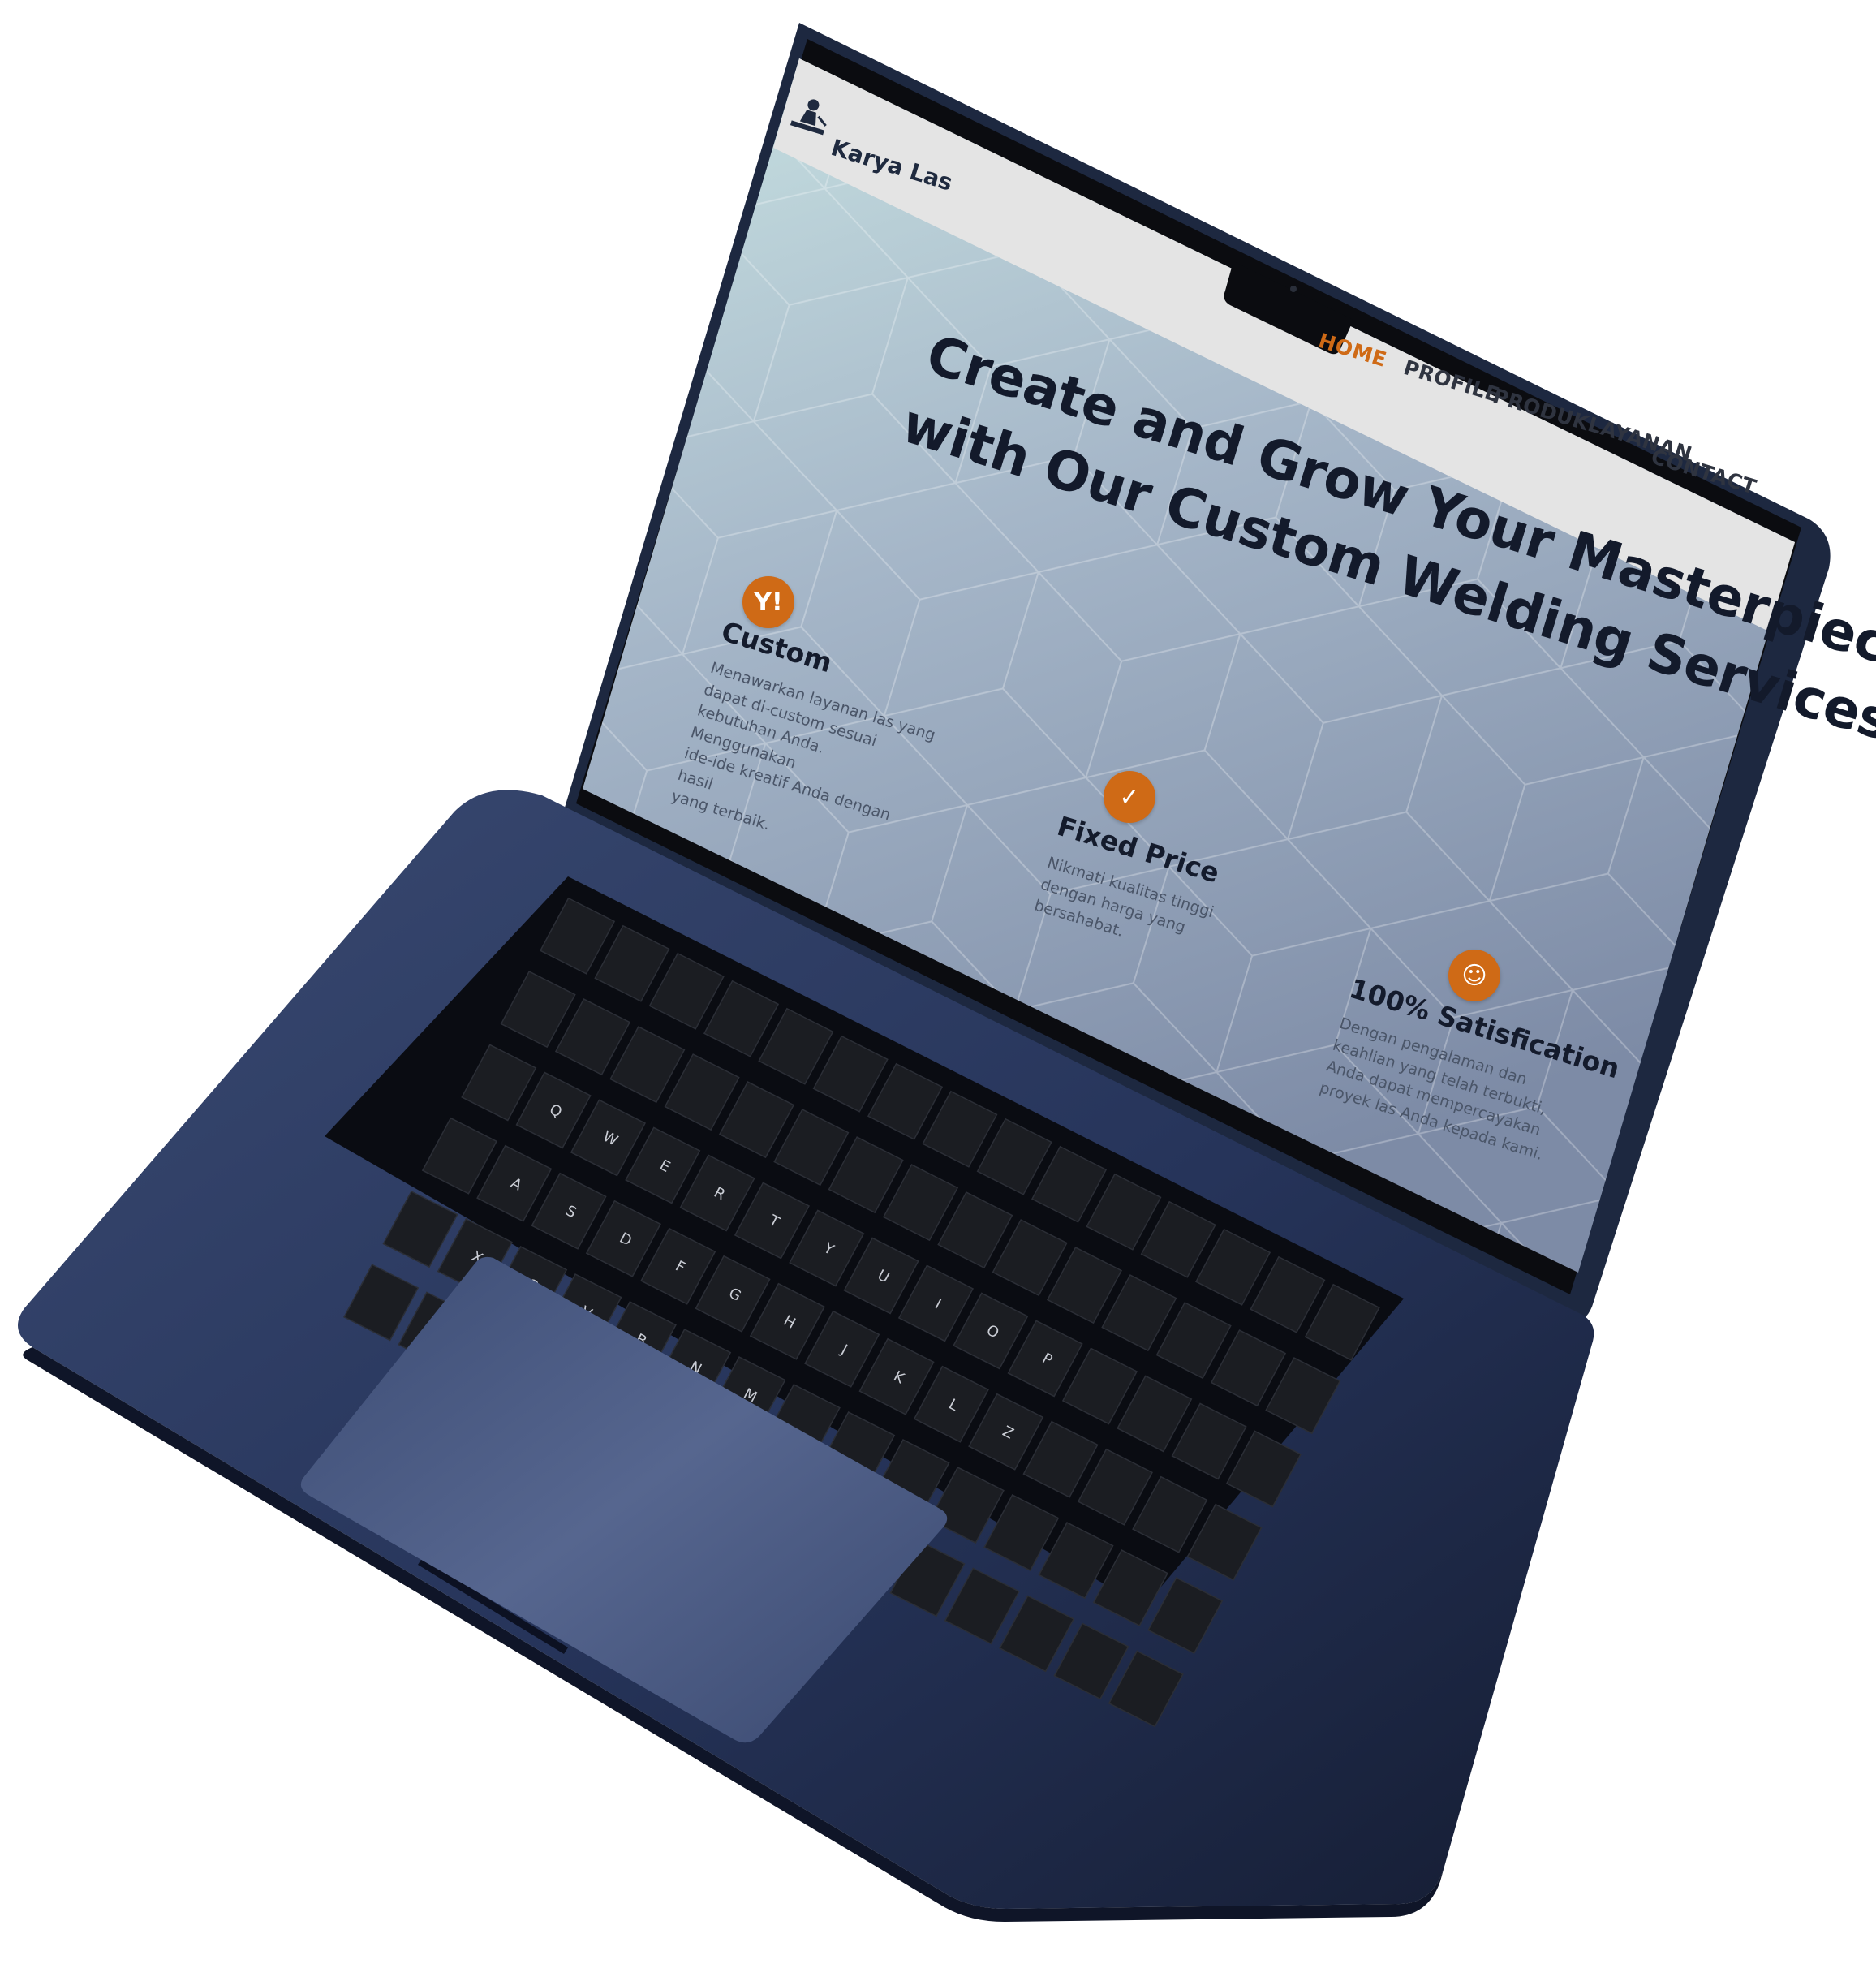  What do you see at coordinates (1129, 797) in the screenshot?
I see `check-icon: ✓` at bounding box center [1129, 797].